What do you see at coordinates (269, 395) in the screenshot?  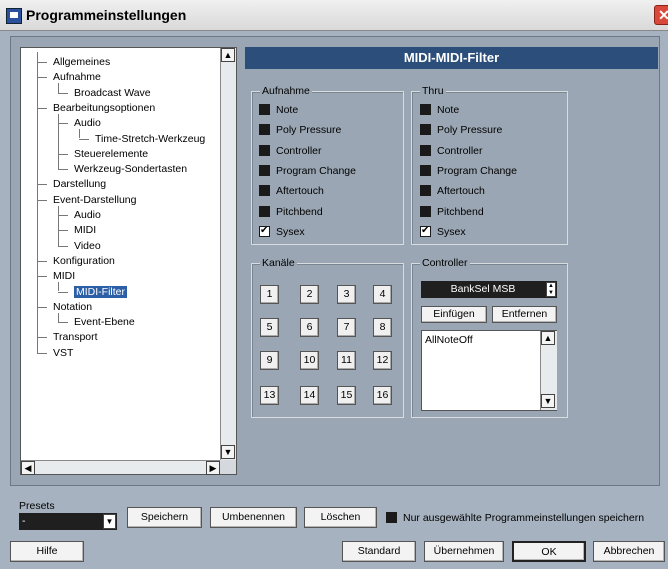 I see `channel-13-button: 13` at bounding box center [269, 395].